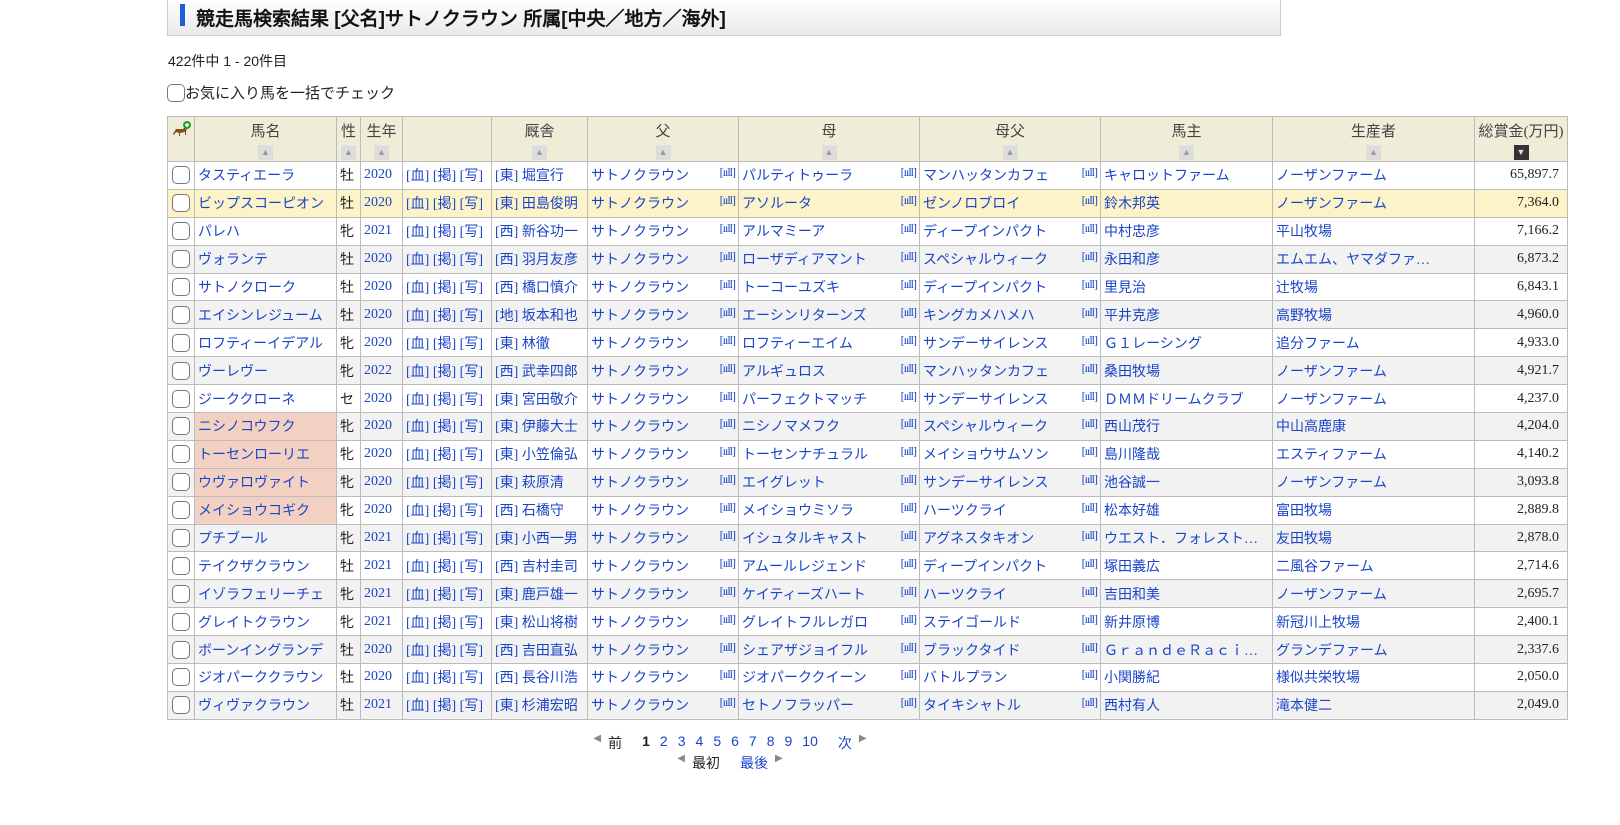  I want to click on dam-link: トーコーユズキ, so click(791, 288).